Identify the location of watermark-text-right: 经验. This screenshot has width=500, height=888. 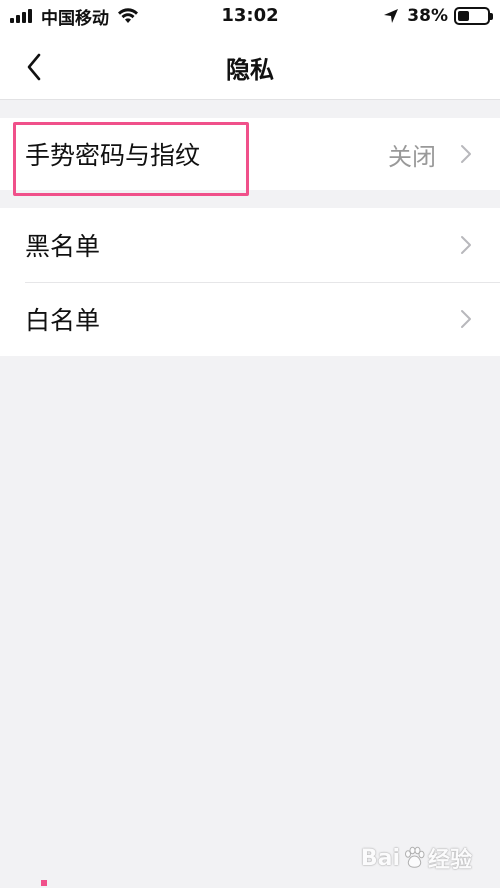
(449, 860).